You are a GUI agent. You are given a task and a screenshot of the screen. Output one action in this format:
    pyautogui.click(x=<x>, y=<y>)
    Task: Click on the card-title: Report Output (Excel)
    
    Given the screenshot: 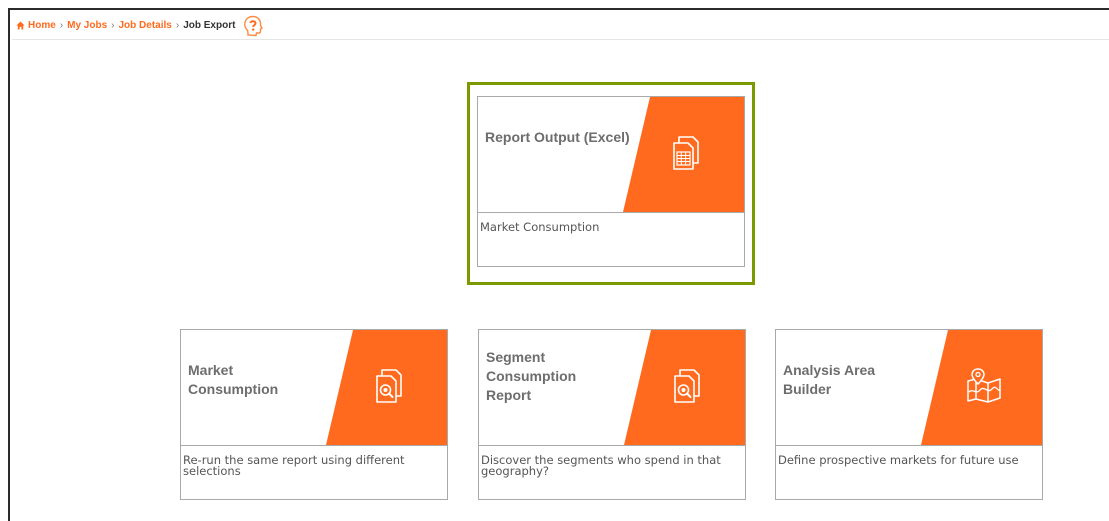 What is the action you would take?
    pyautogui.click(x=557, y=137)
    